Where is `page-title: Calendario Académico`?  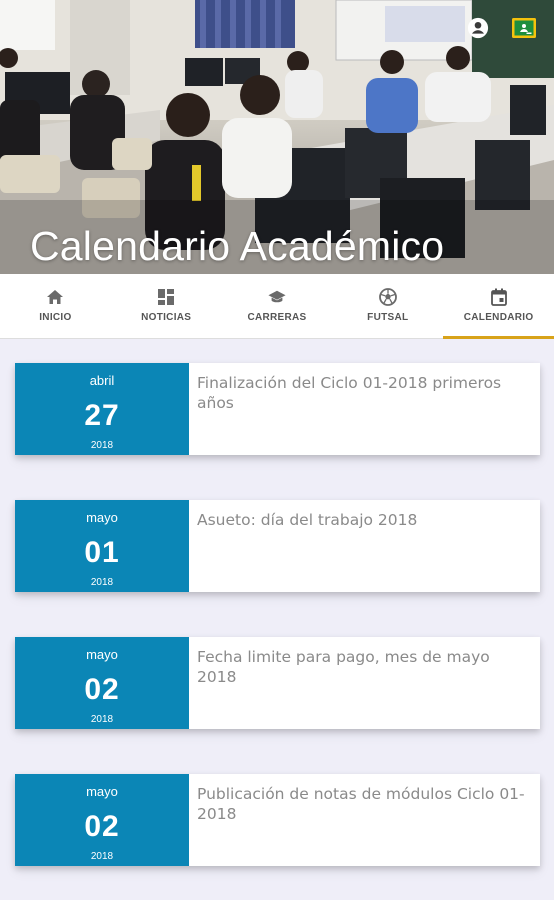 page-title: Calendario Académico is located at coordinates (237, 246).